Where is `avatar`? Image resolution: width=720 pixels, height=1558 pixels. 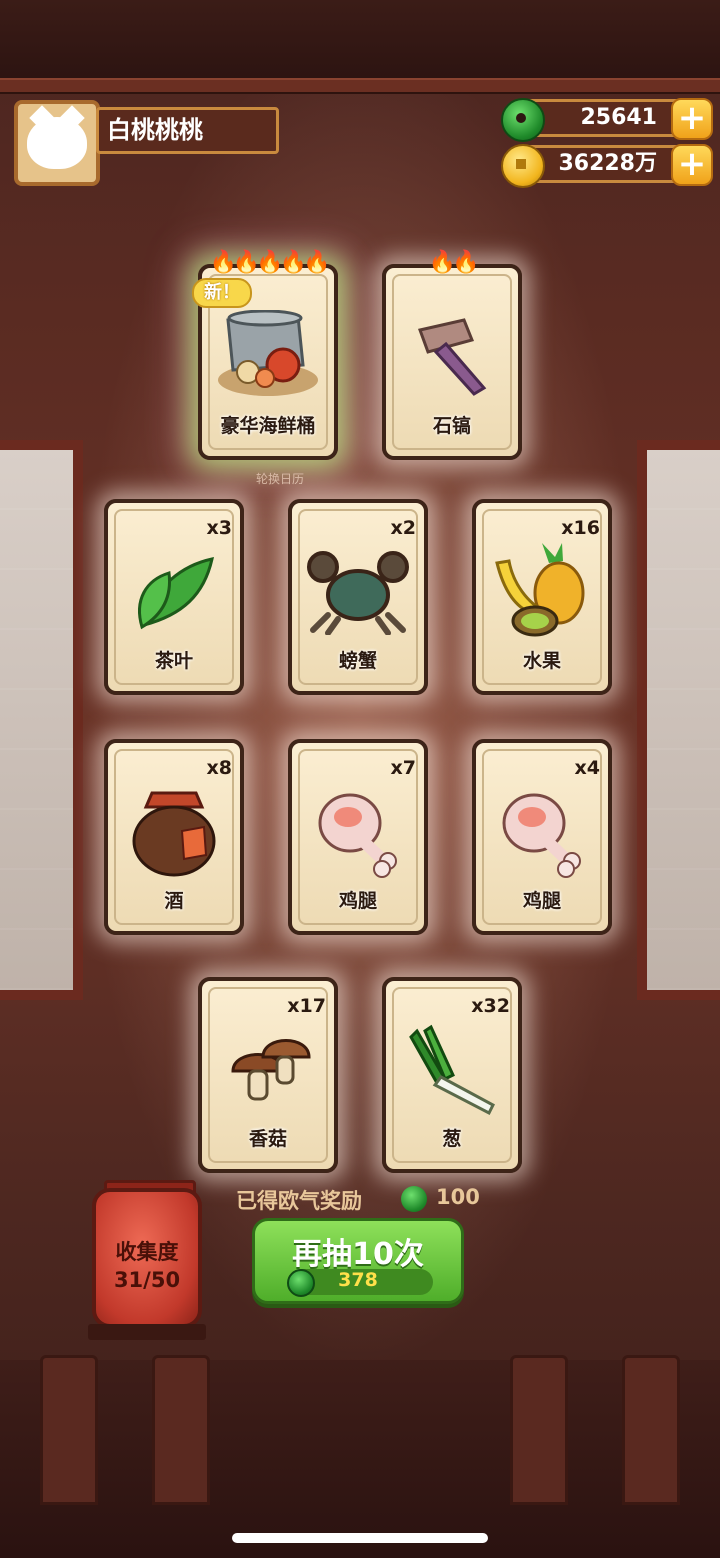 avatar is located at coordinates (57, 143).